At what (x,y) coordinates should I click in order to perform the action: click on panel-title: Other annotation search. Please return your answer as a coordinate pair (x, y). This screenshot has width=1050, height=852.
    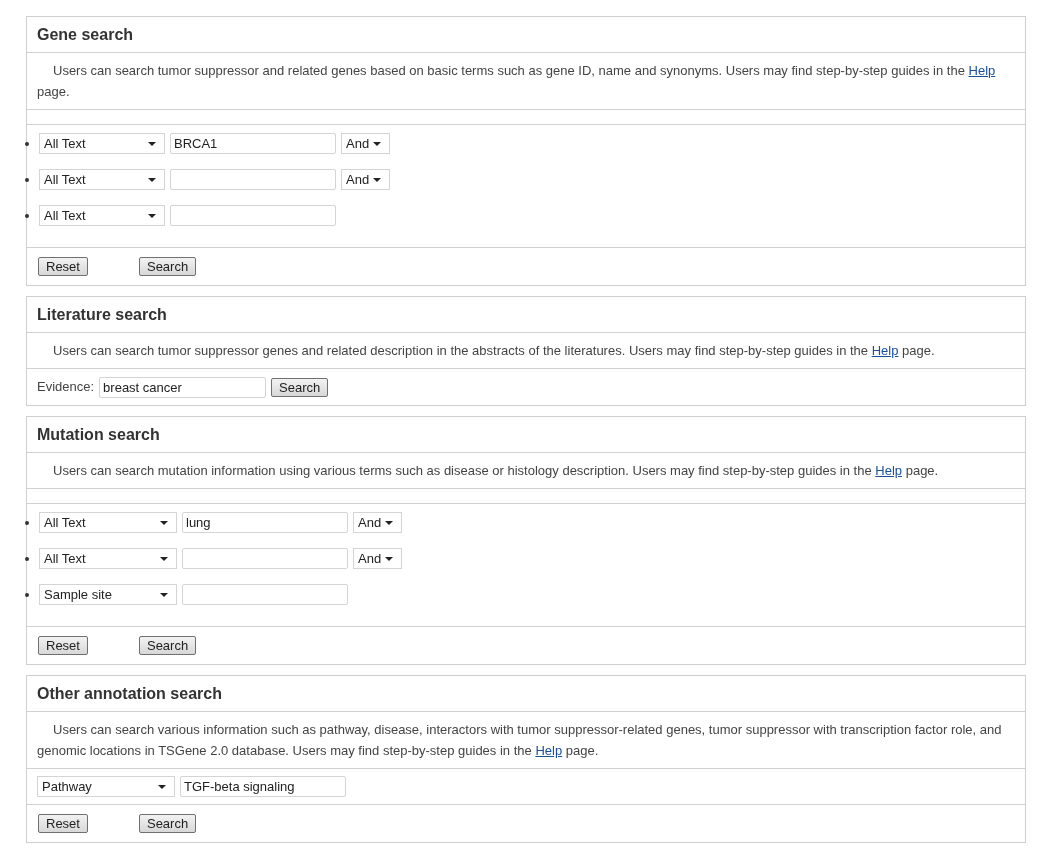
    Looking at the image, I should click on (526, 694).